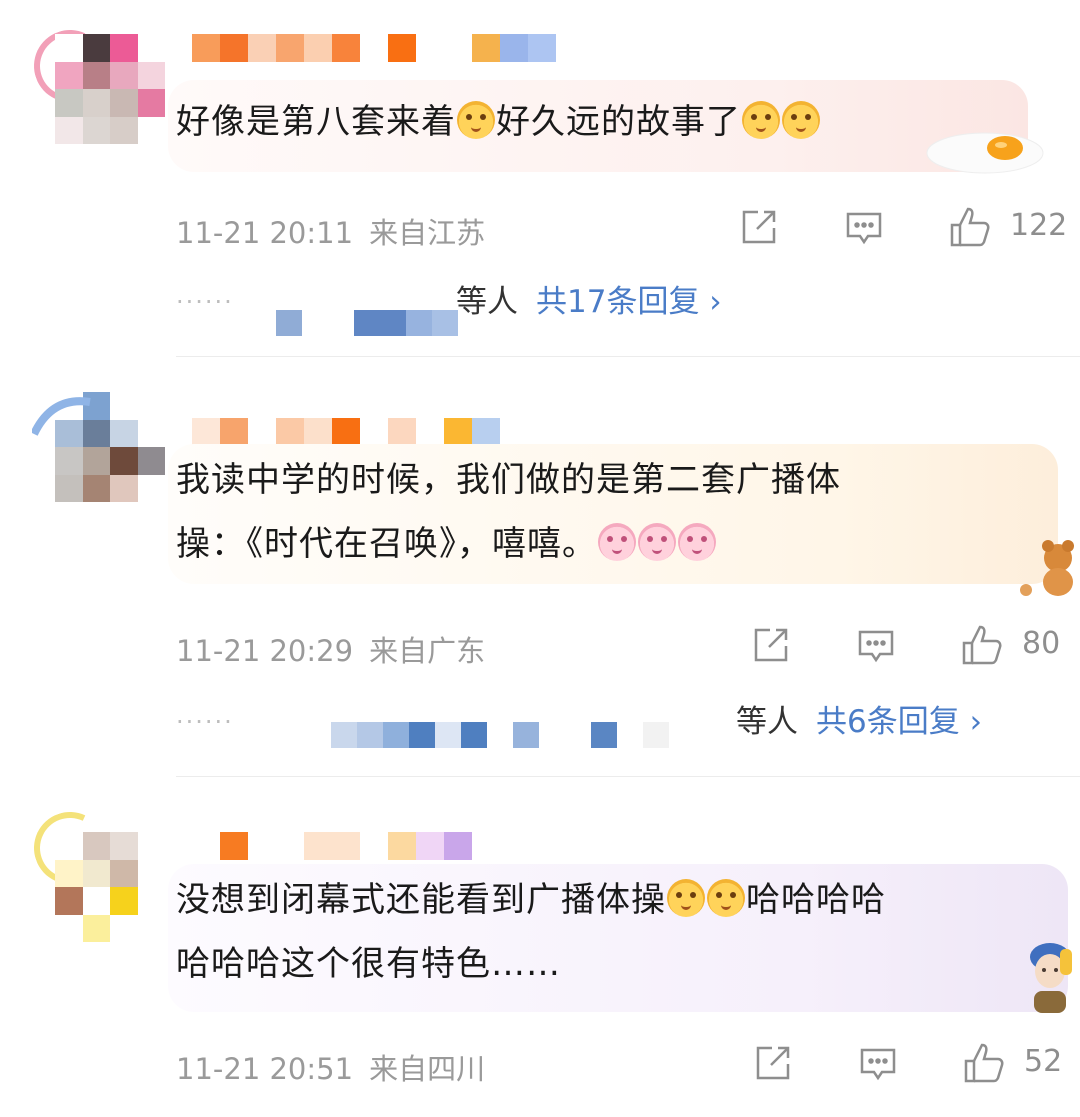 Image resolution: width=1080 pixels, height=1117 pixels. Describe the element at coordinates (618, 122) in the screenshot. I see `comment-text-part: 好久远的故事了` at that location.